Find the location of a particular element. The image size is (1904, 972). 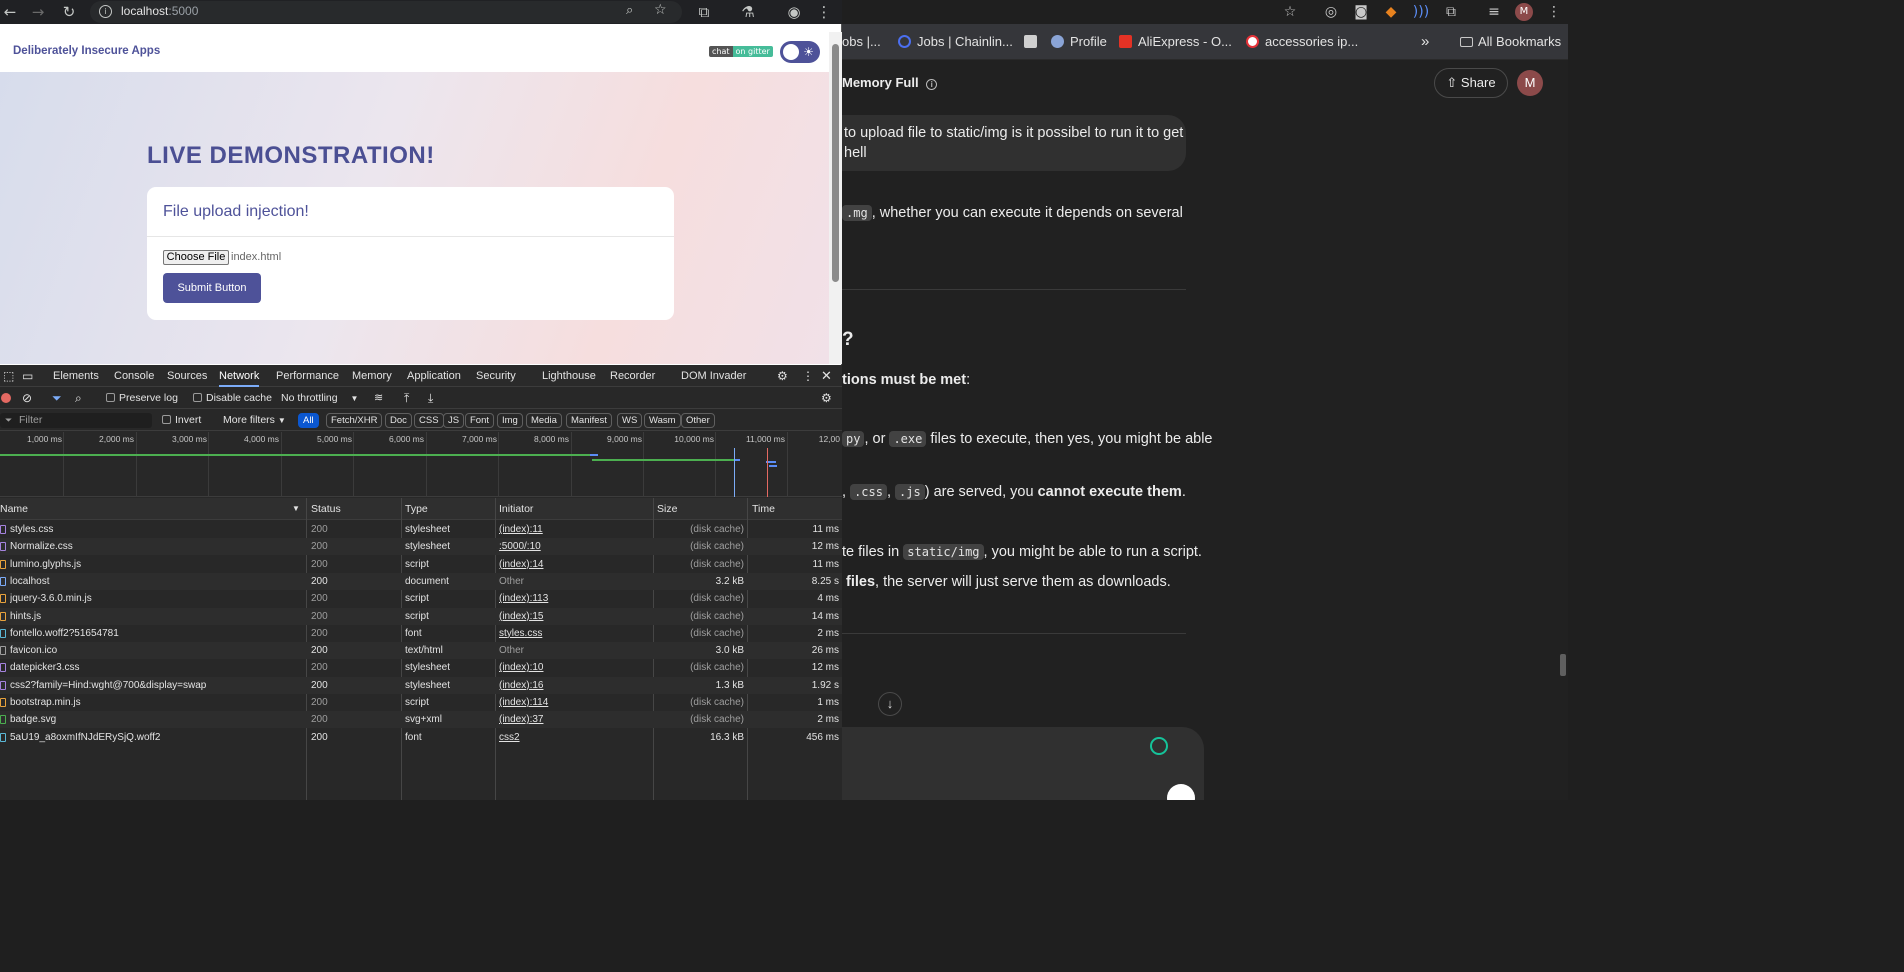

chat-input-box is located at coordinates (1023, 763).